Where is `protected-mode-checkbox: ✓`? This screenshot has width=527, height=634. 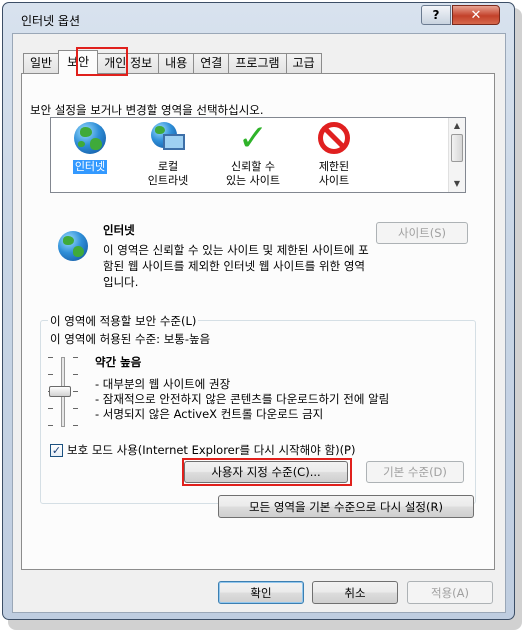 protected-mode-checkbox: ✓ is located at coordinates (56, 450).